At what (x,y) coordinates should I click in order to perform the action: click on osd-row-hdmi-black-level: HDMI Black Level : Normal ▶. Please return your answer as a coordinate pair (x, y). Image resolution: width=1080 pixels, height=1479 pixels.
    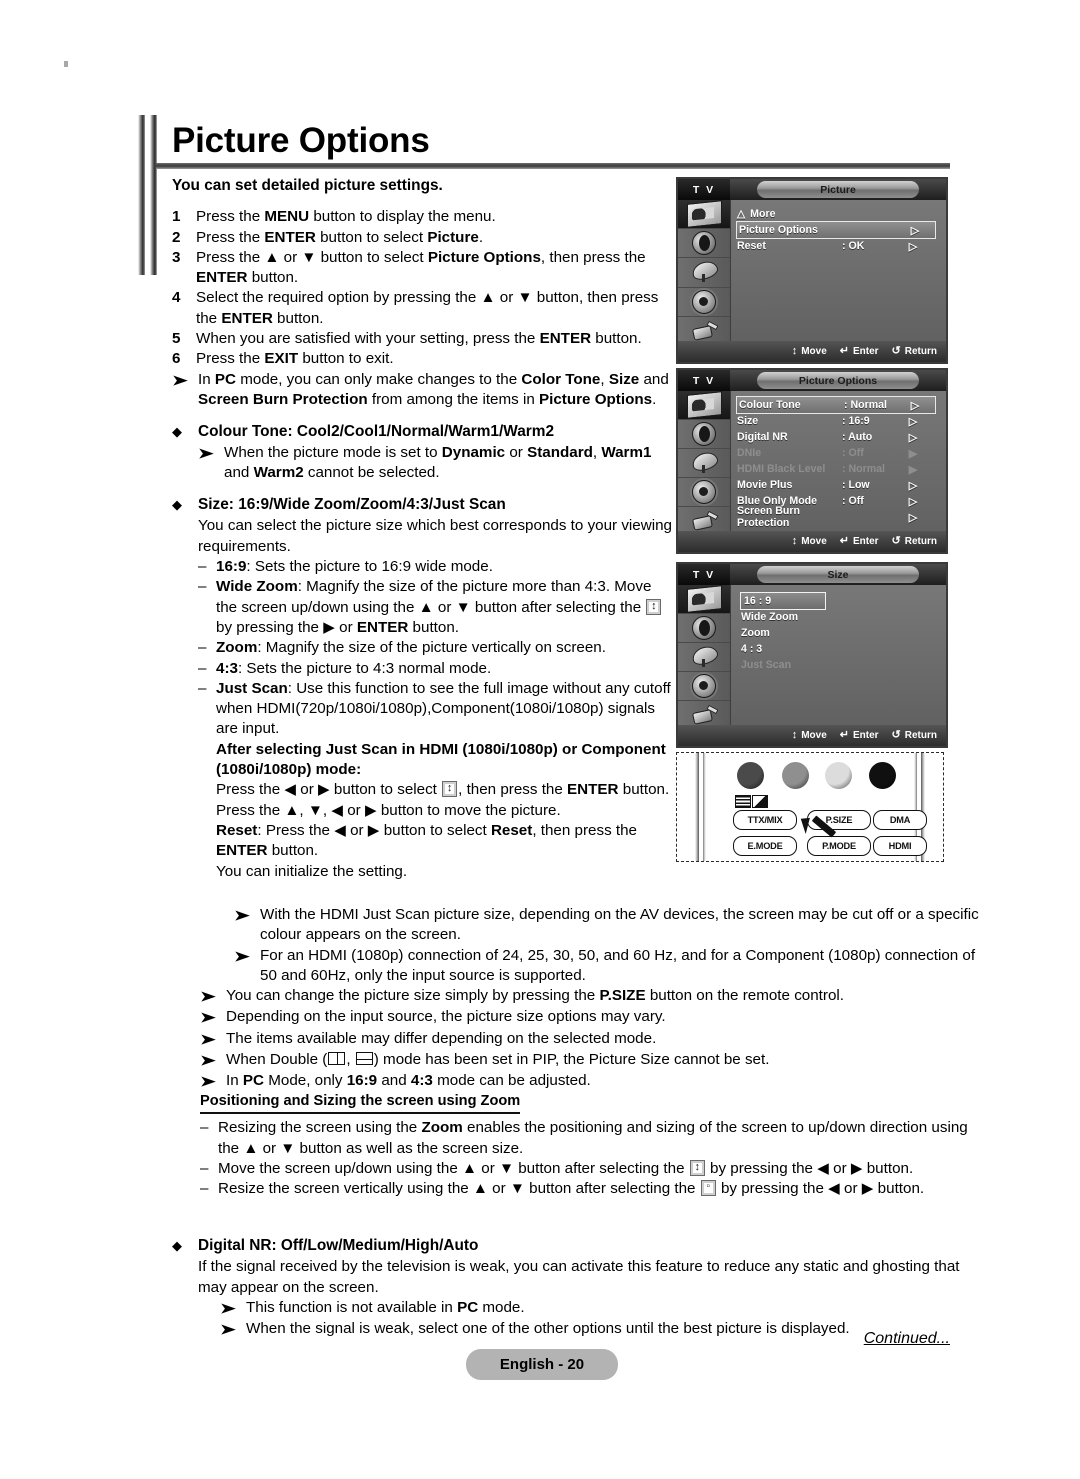
    Looking at the image, I should click on (838, 469).